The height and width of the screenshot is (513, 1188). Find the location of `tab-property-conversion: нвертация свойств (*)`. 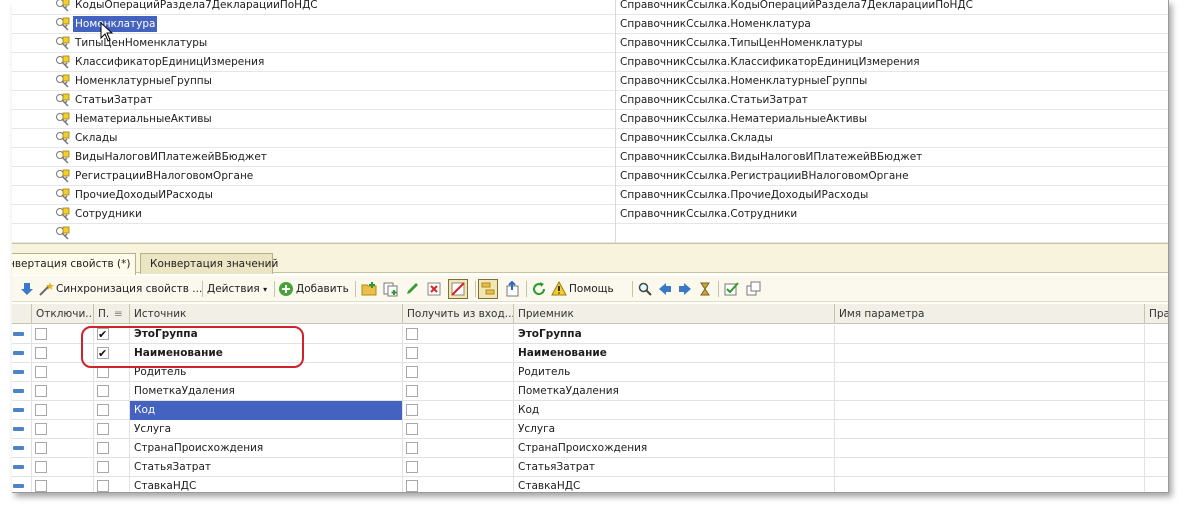

tab-property-conversion: нвертация свойств (*) is located at coordinates (74, 264).